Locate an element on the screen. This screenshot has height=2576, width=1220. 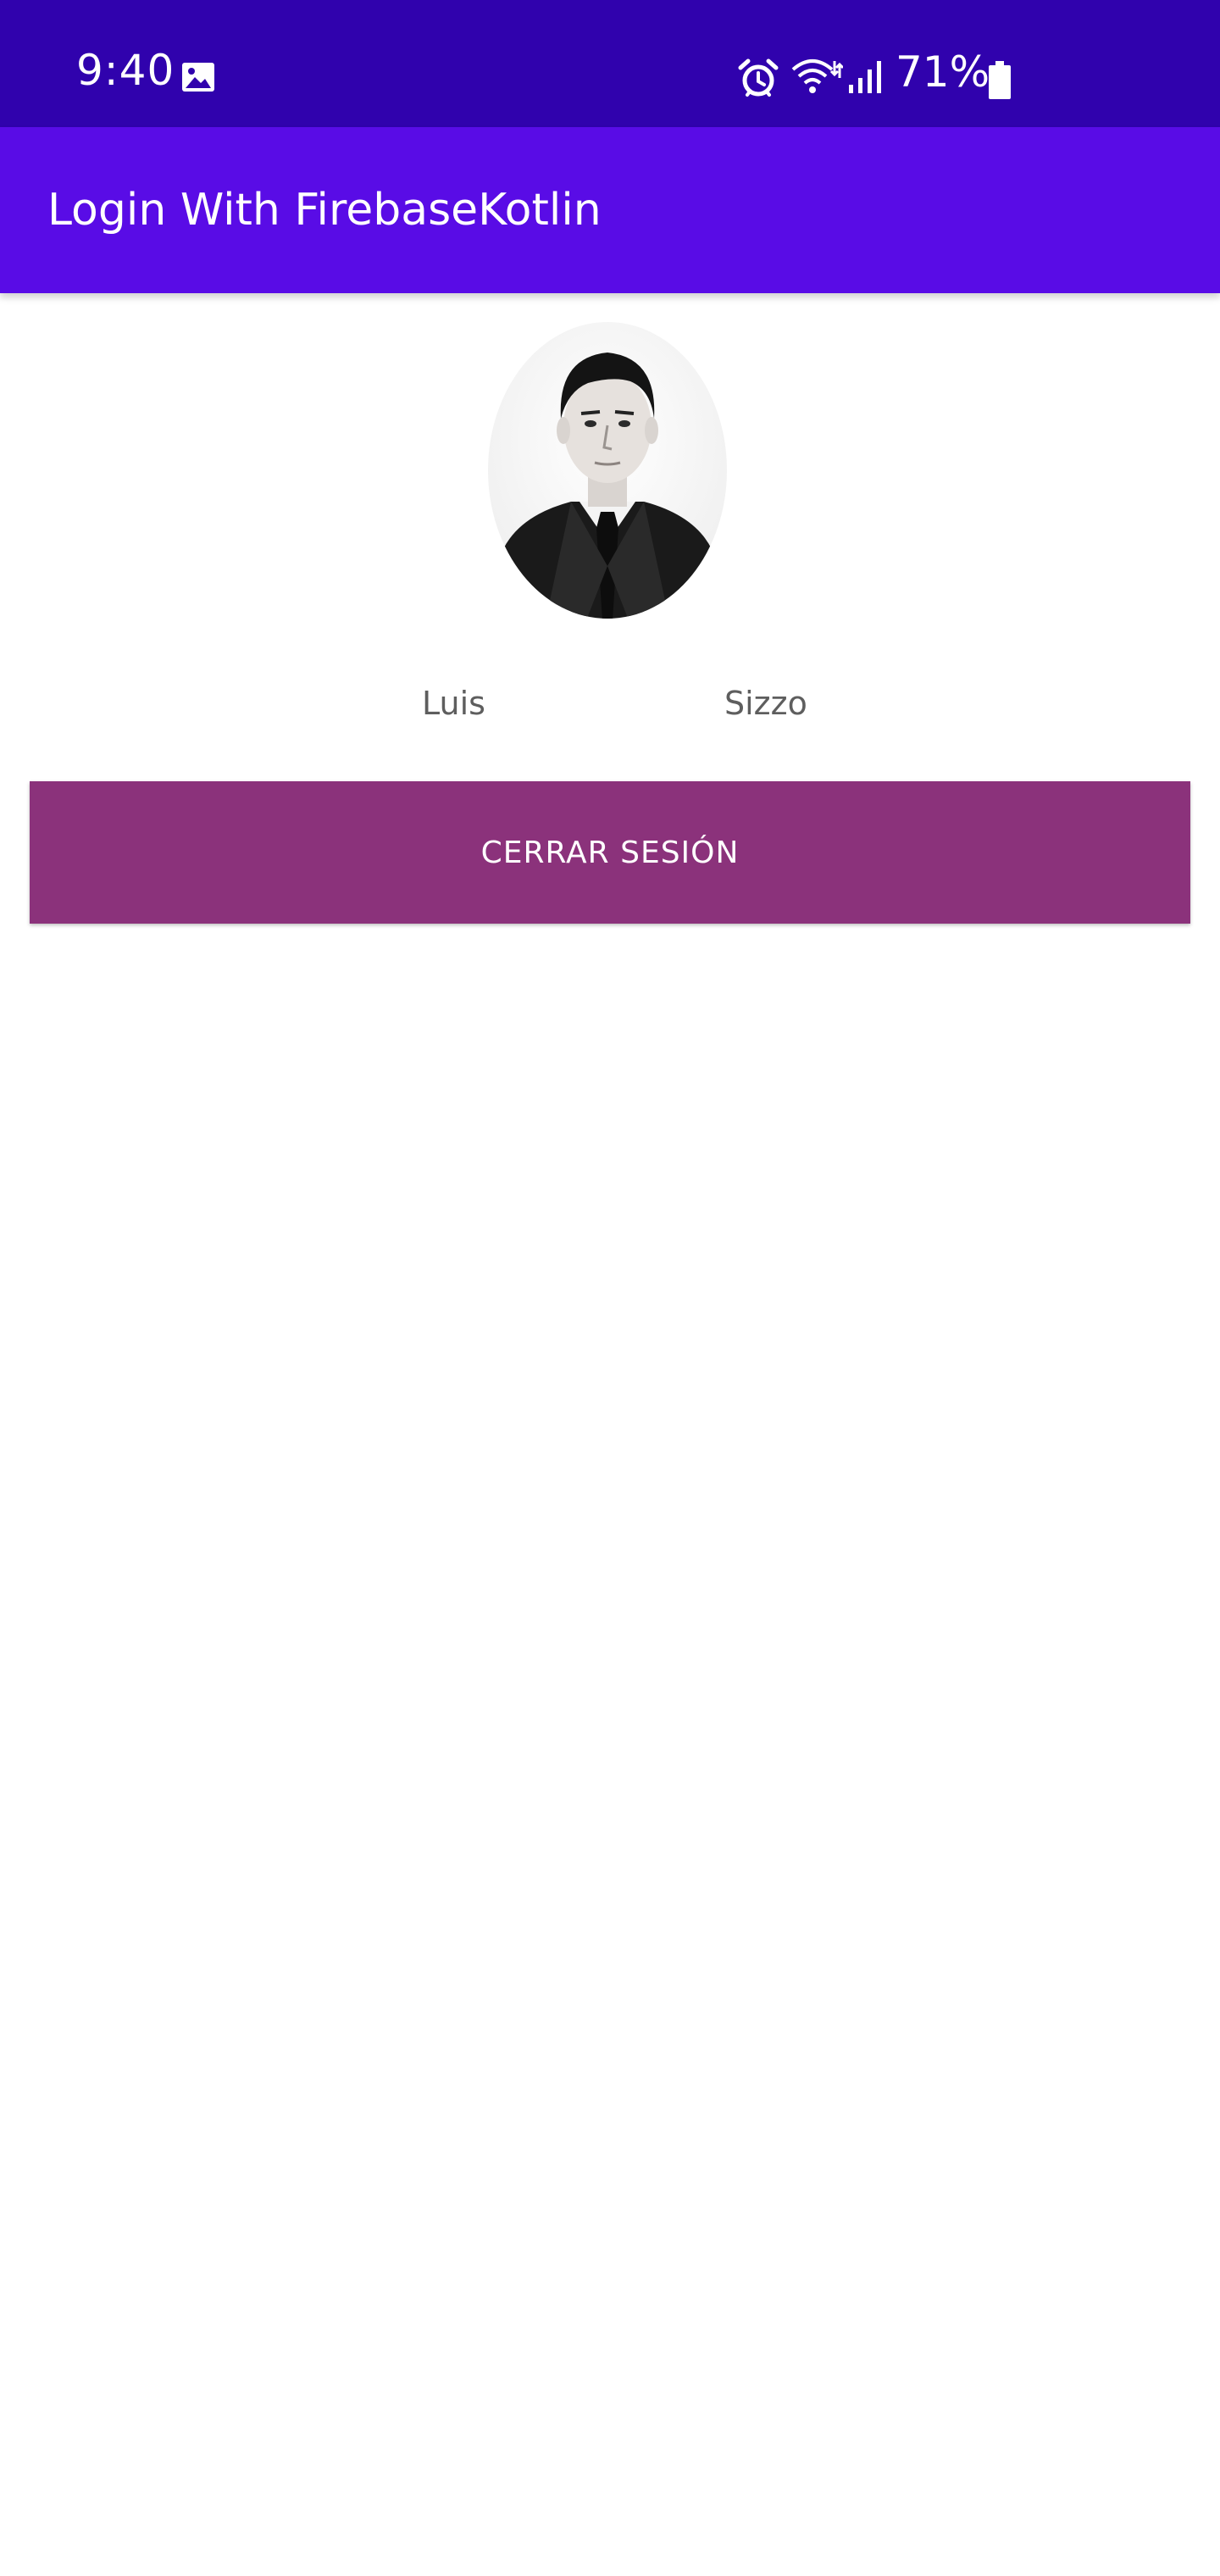
battery-icon is located at coordinates (1000, 80).